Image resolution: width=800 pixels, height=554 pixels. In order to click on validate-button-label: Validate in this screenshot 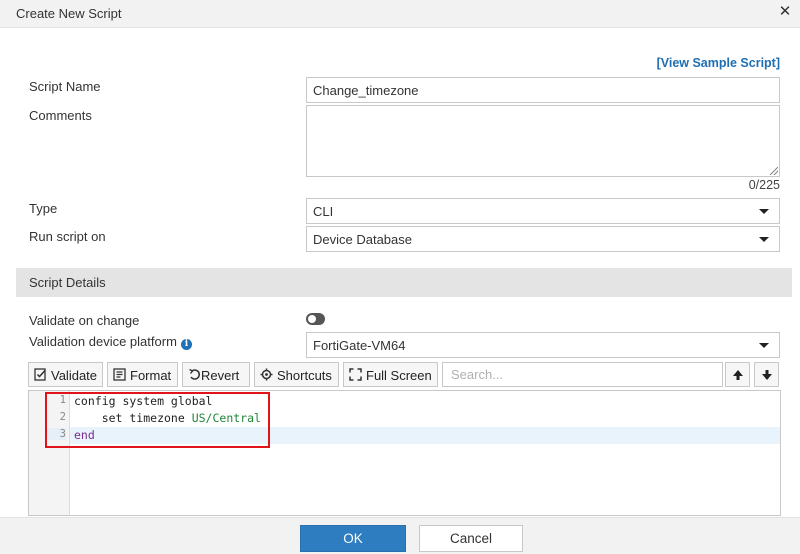, I will do `click(74, 375)`.